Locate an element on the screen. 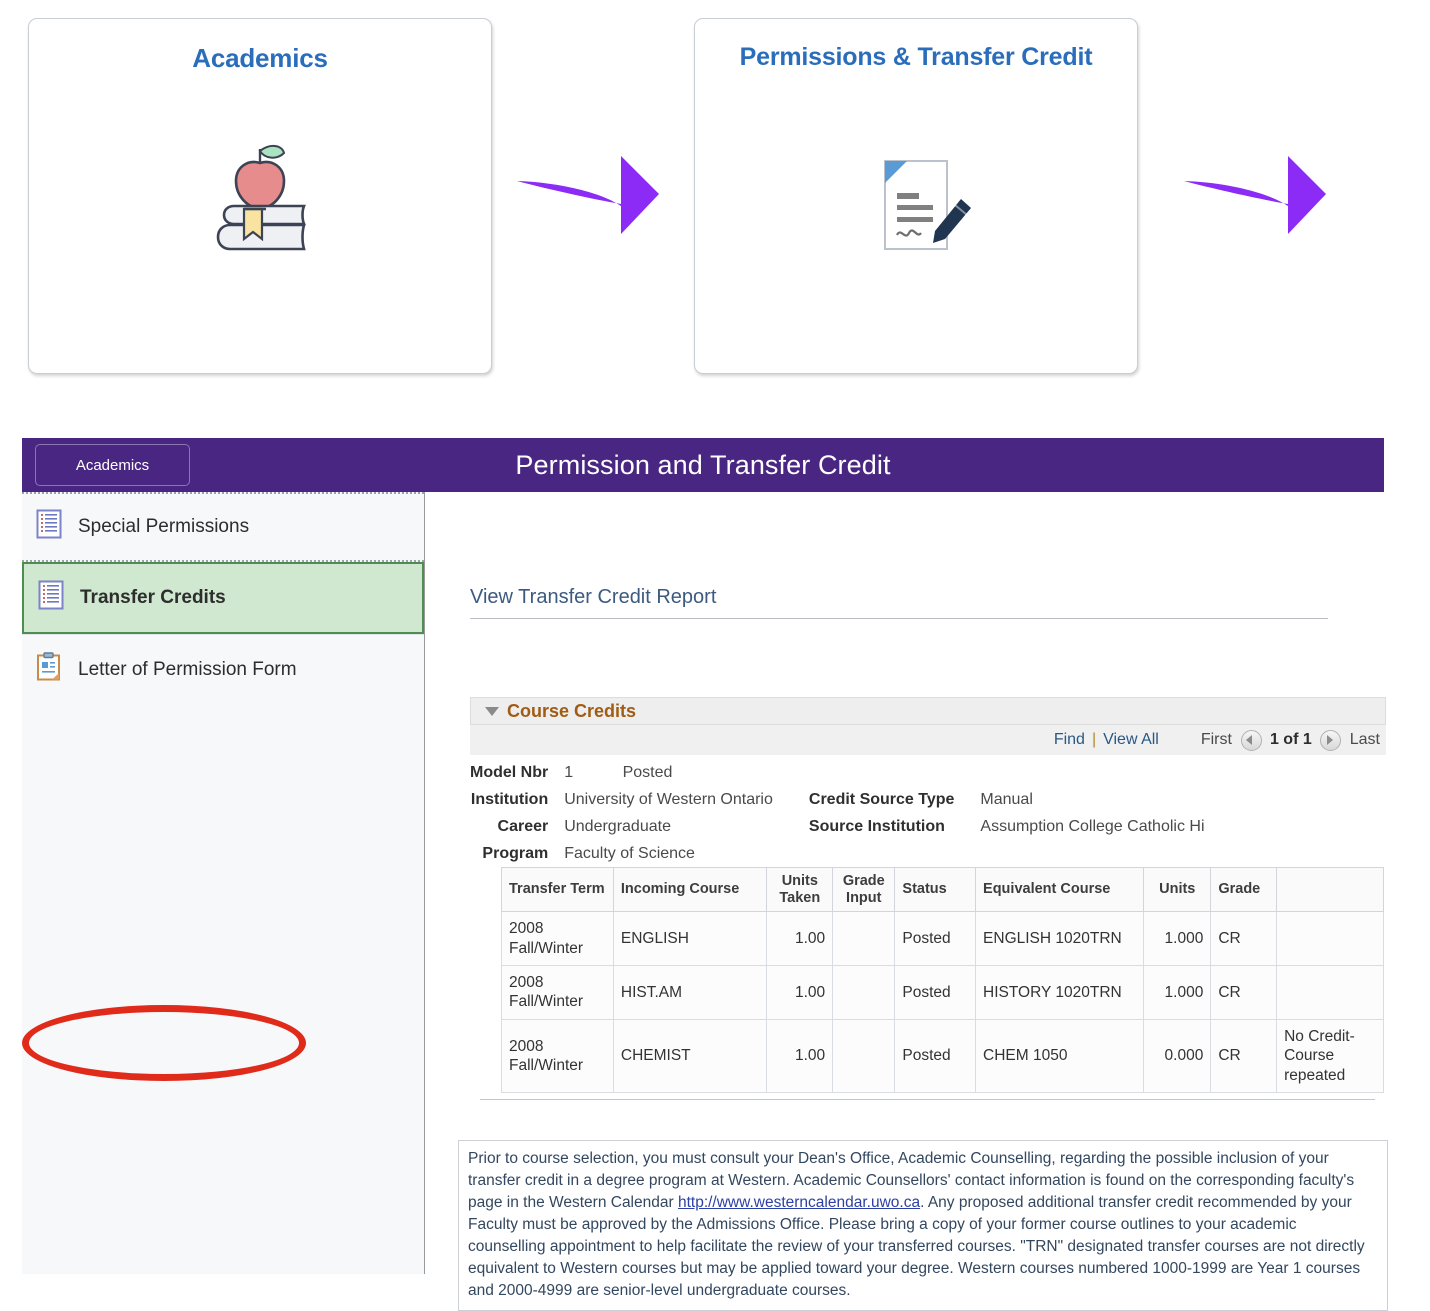  cell-note: No Credit-Course repeated is located at coordinates (1330, 1055).